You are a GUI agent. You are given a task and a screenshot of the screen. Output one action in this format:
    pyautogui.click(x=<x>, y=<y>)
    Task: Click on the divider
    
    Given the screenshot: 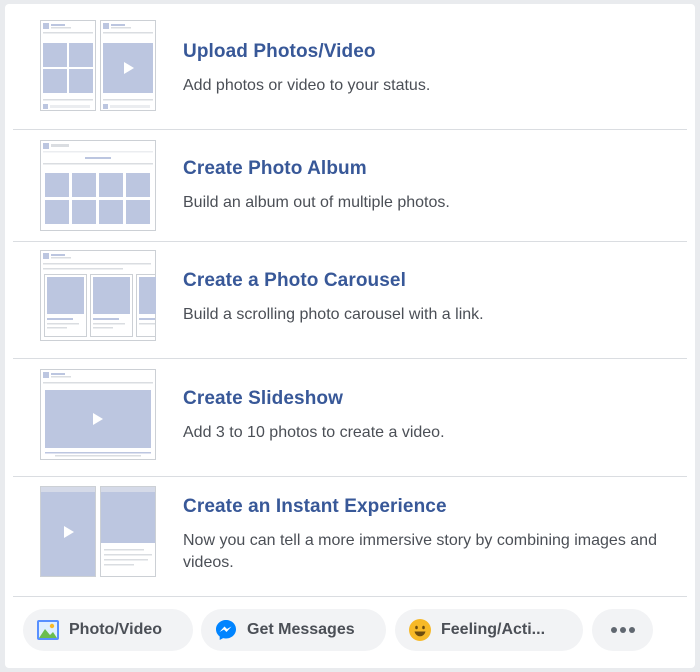 What is the action you would take?
    pyautogui.click(x=350, y=596)
    